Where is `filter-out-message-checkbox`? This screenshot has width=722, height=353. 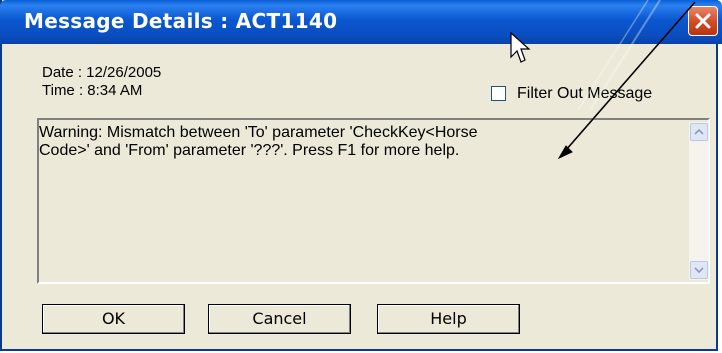
filter-out-message-checkbox is located at coordinates (498, 93).